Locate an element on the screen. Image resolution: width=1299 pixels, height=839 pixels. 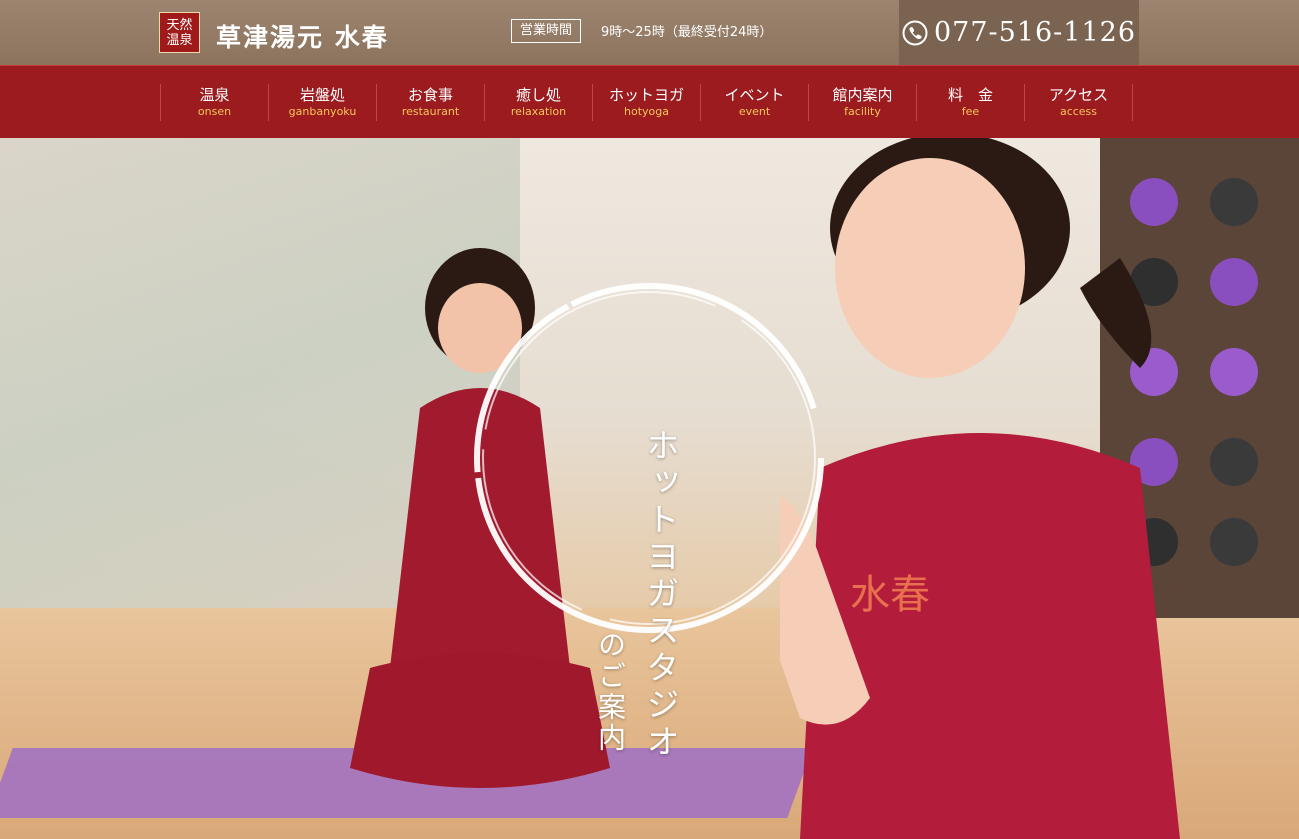
nav-item-sublabel: hotyoga is located at coordinates (646, 111).